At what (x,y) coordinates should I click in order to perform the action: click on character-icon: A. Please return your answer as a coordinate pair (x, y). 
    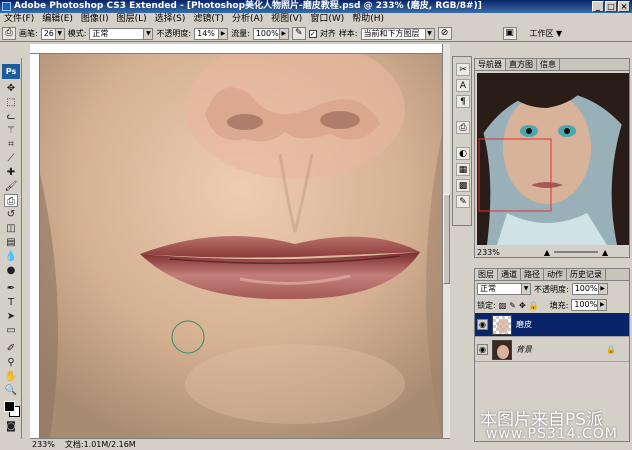
    Looking at the image, I should click on (463, 85).